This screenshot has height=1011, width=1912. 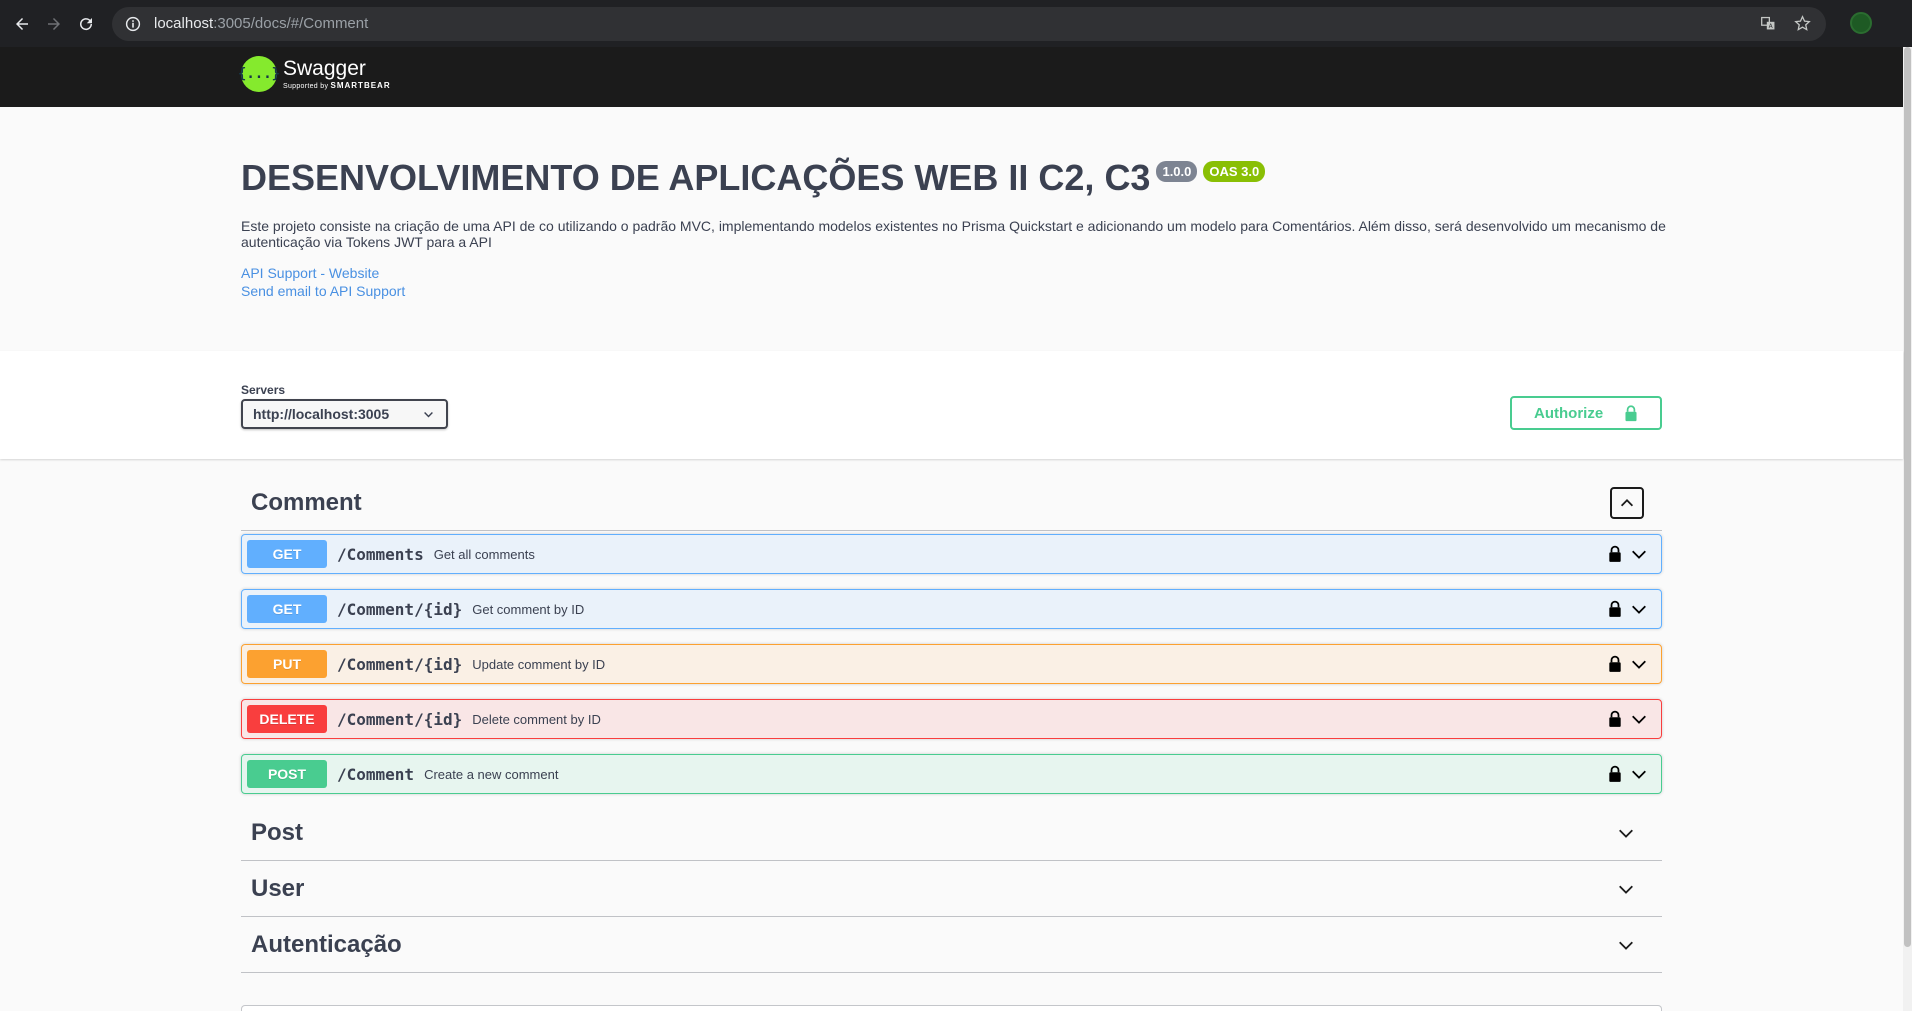 I want to click on url-path: :3005/docs/#/Comment, so click(x=291, y=23).